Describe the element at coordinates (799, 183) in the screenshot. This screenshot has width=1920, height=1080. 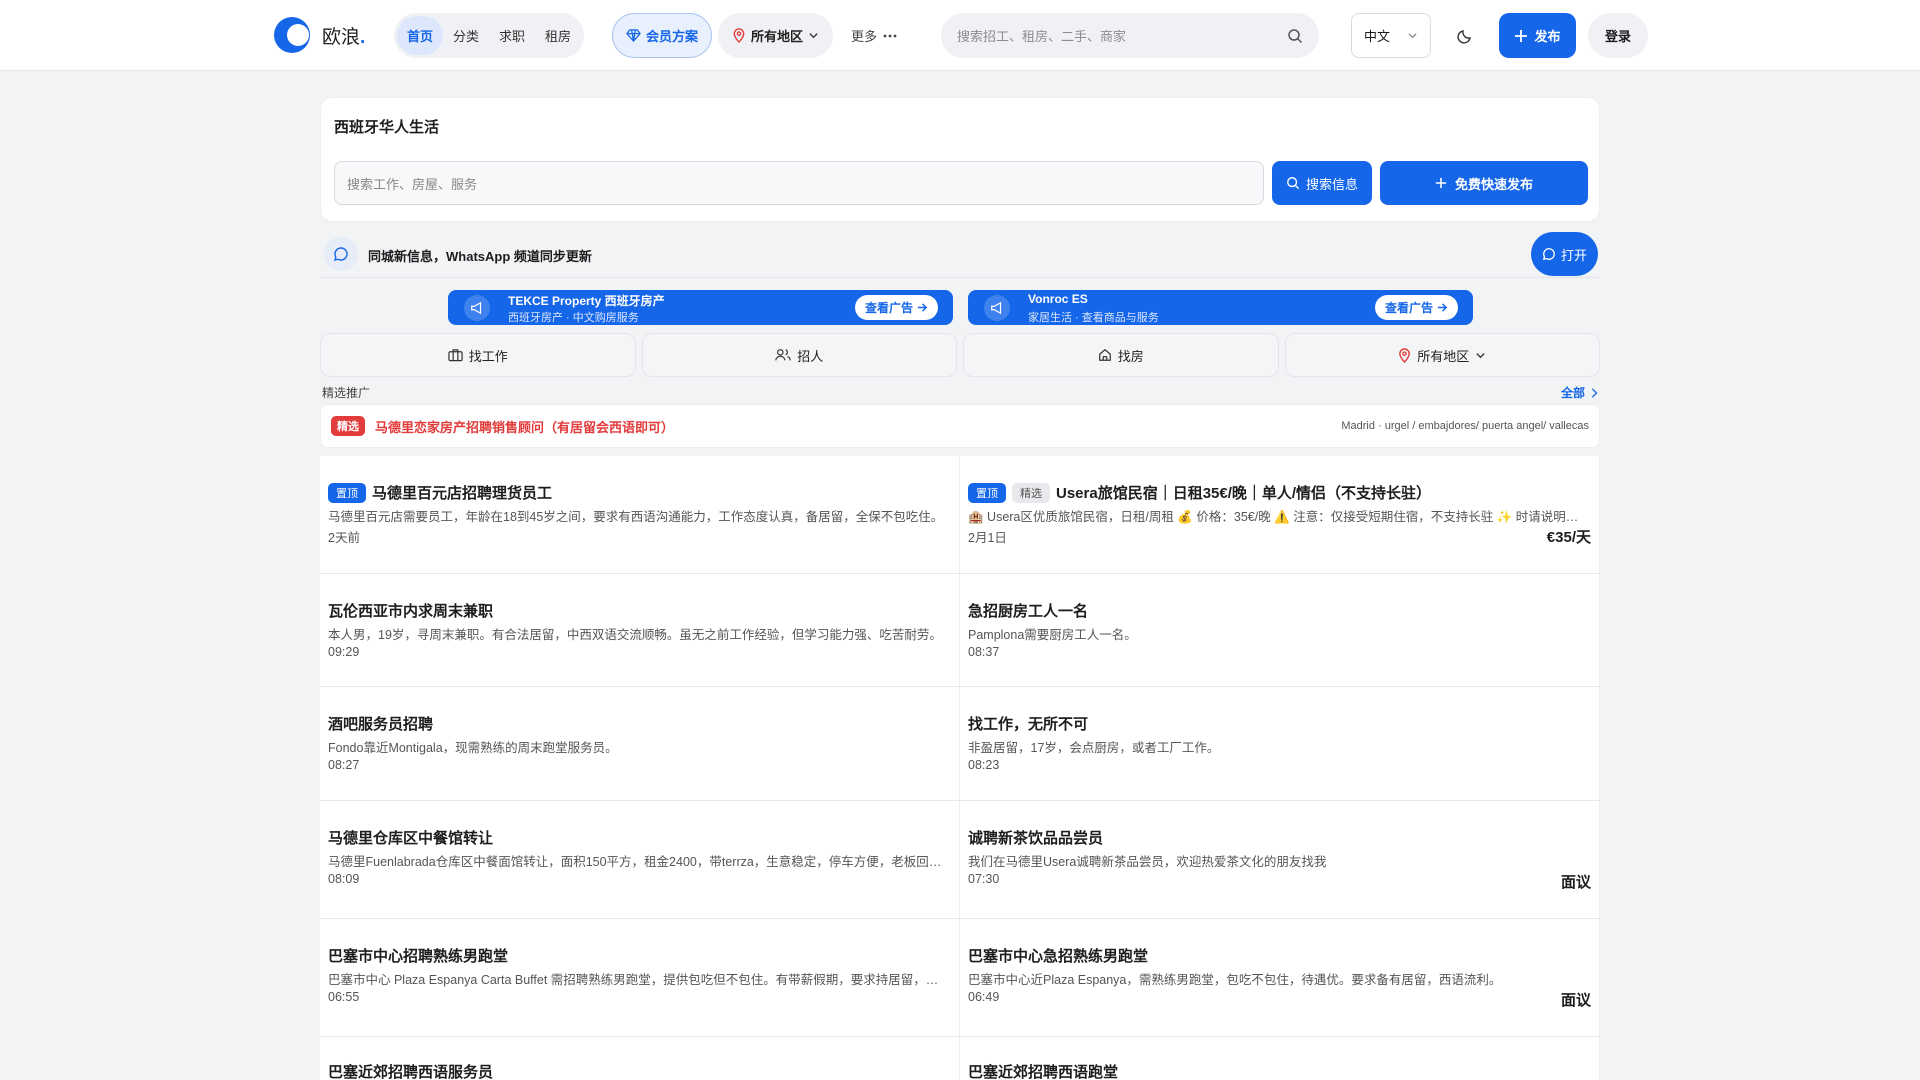
I see `hero-search-input: 搜索工作、房屋、服务` at that location.